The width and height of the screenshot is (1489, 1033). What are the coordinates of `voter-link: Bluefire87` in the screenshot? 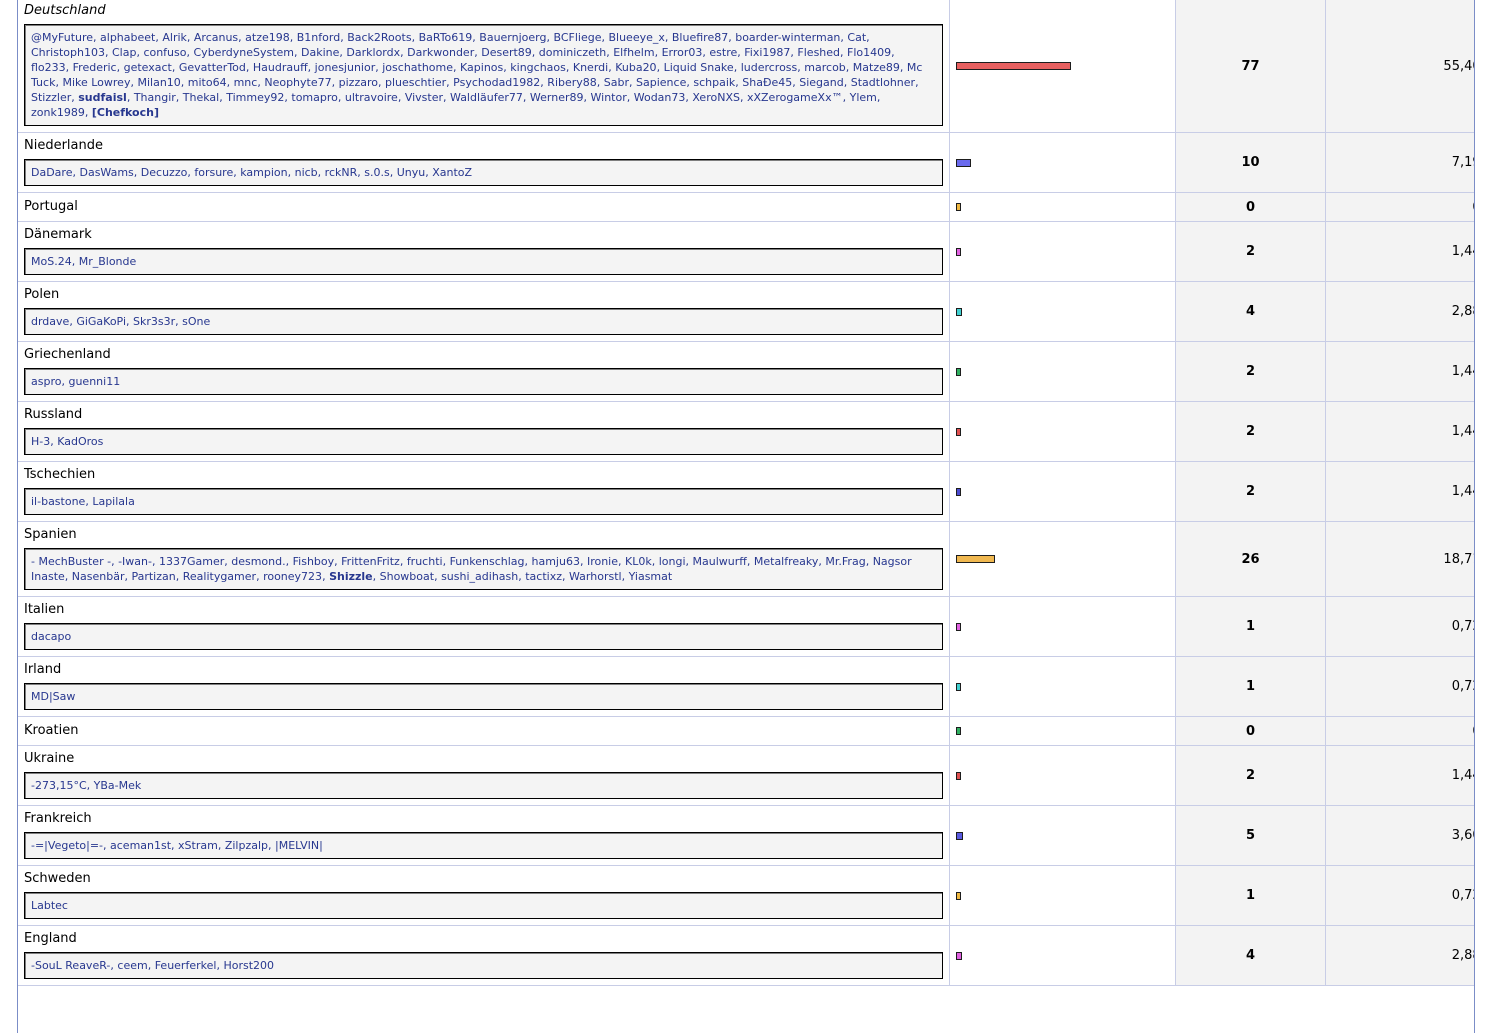 It's located at (700, 37).